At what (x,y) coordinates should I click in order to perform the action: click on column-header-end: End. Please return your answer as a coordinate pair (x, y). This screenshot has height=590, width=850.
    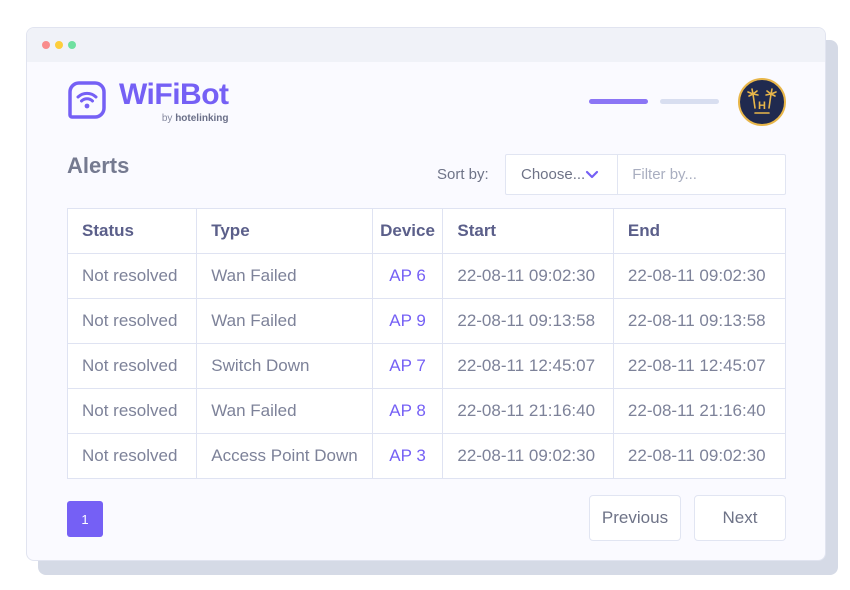
    Looking at the image, I should click on (699, 231).